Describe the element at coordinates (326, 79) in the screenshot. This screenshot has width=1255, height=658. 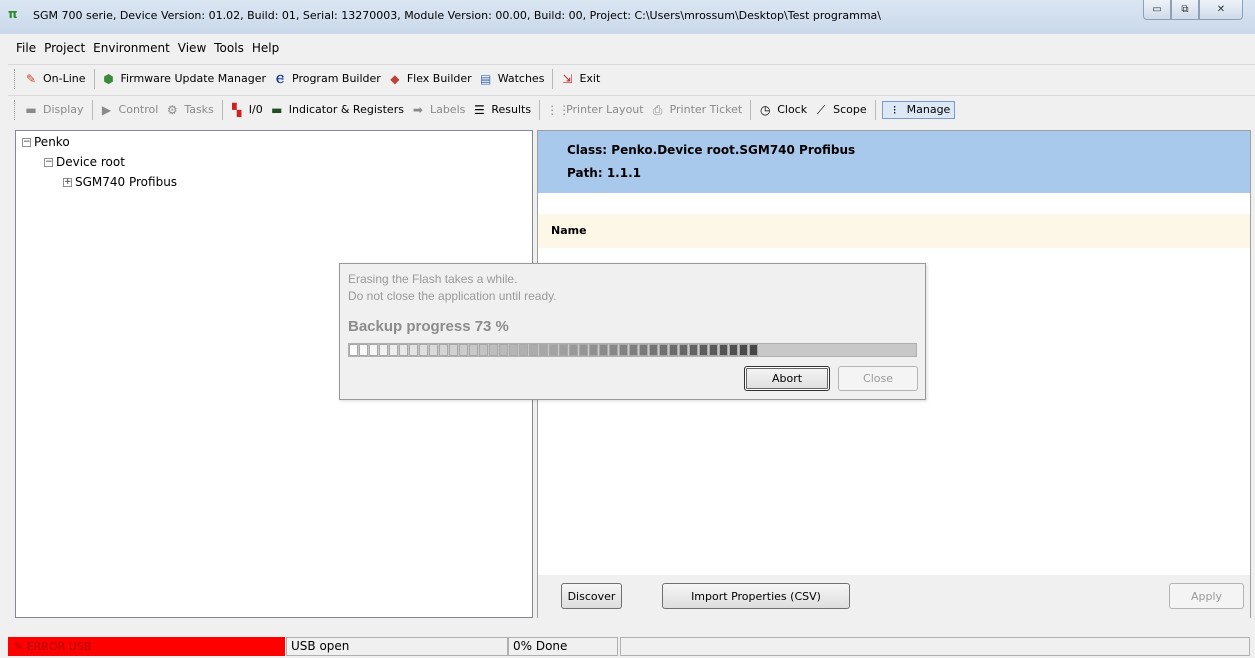
I see `program-builder-button: Ⲉ Program Builder` at that location.